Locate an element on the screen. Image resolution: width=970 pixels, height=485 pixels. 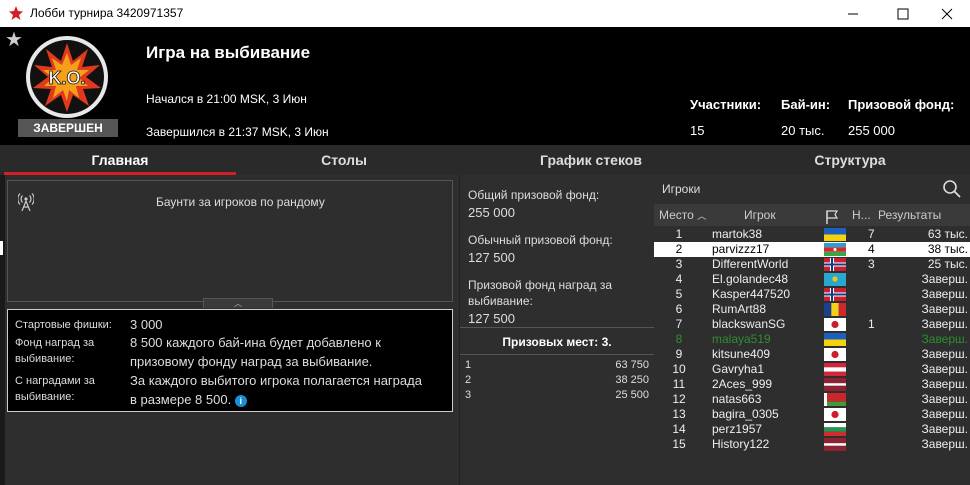
tab-stack-chart: График стеков is located at coordinates (591, 160).